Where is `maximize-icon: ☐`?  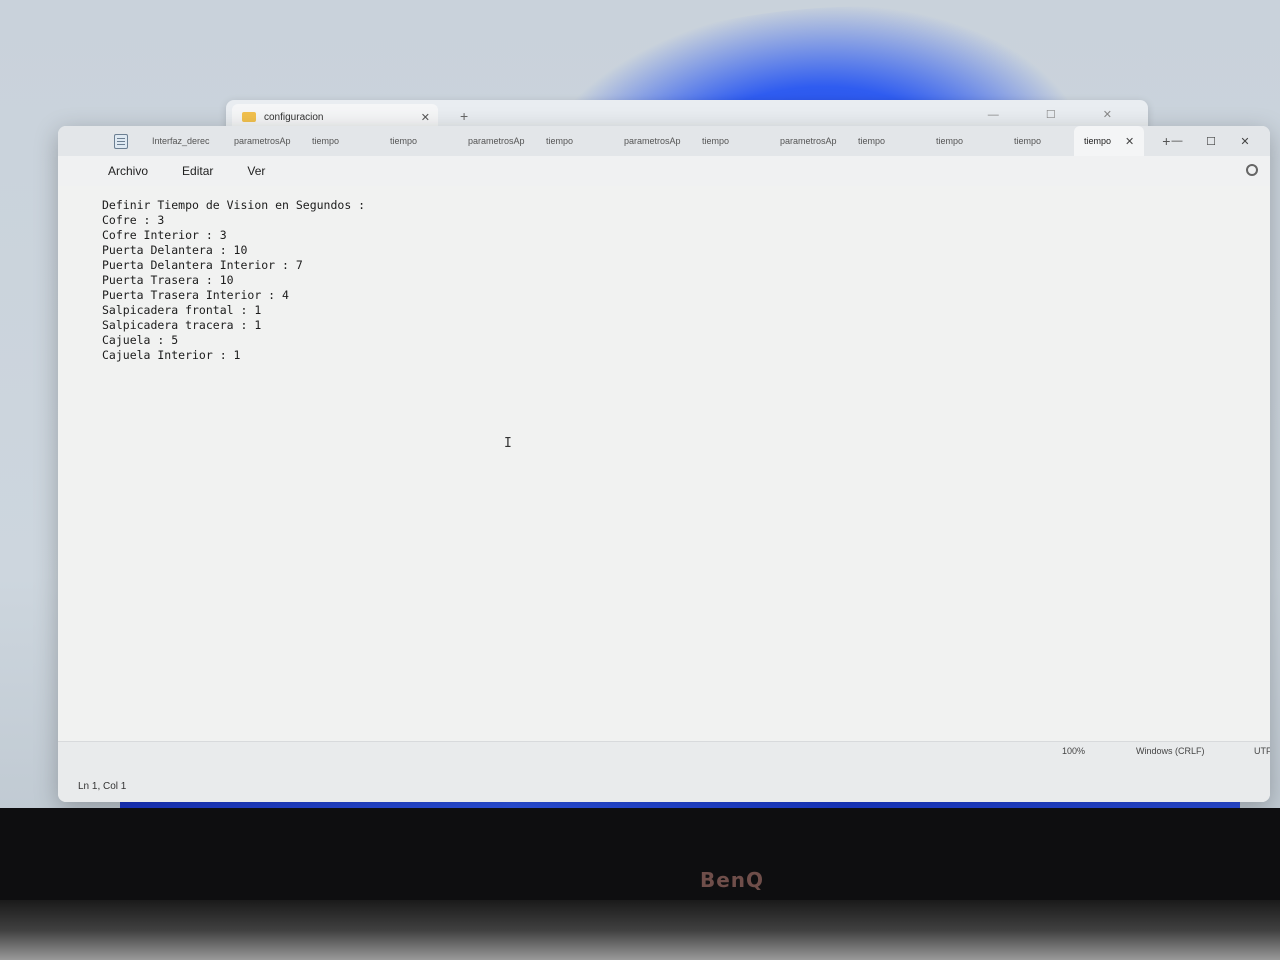
maximize-icon: ☐ is located at coordinates (1211, 141).